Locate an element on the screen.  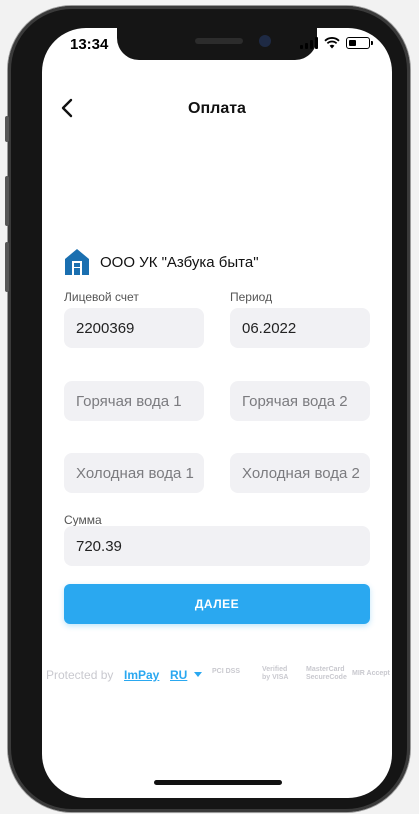
language-selector: RU is located at coordinates (178, 675).